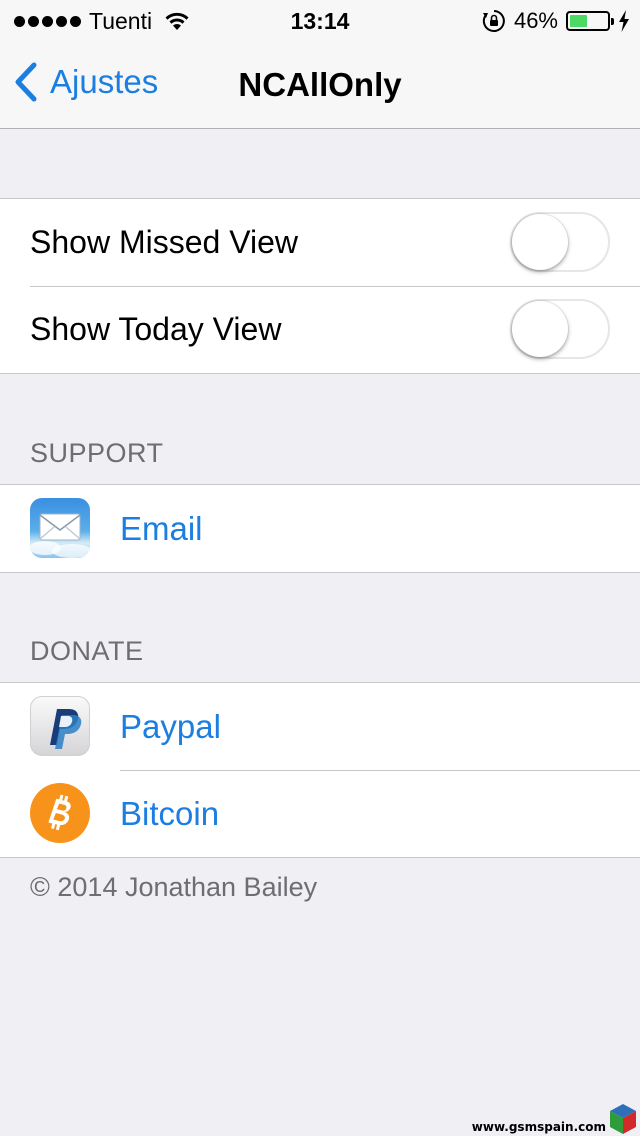 The width and height of the screenshot is (640, 1136). I want to click on email-row: Email, so click(320, 528).